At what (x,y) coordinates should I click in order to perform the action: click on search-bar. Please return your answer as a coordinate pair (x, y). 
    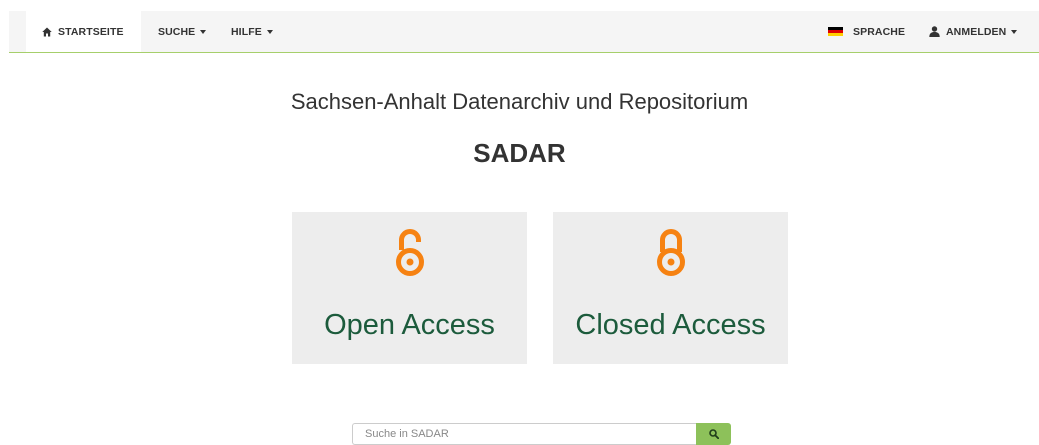
    Looking at the image, I should click on (541, 434).